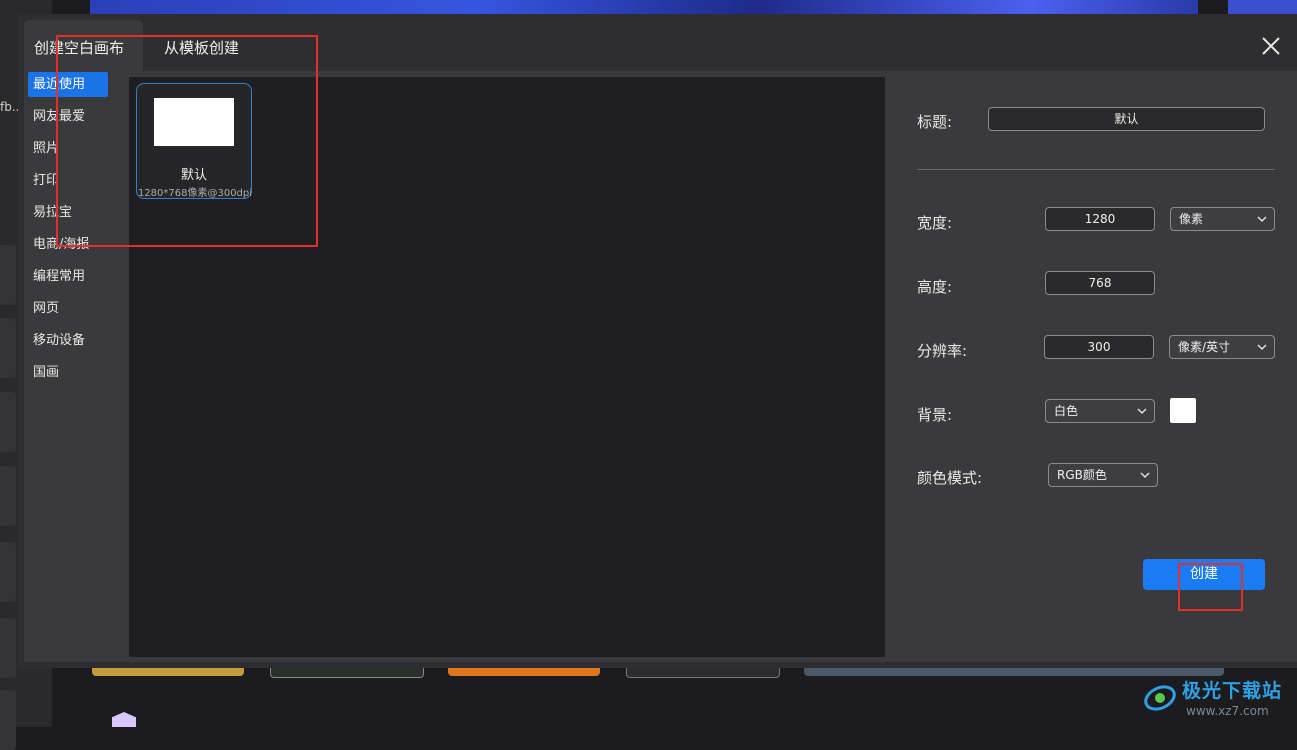  I want to click on color-mode-select: RGB颜色, so click(1103, 475).